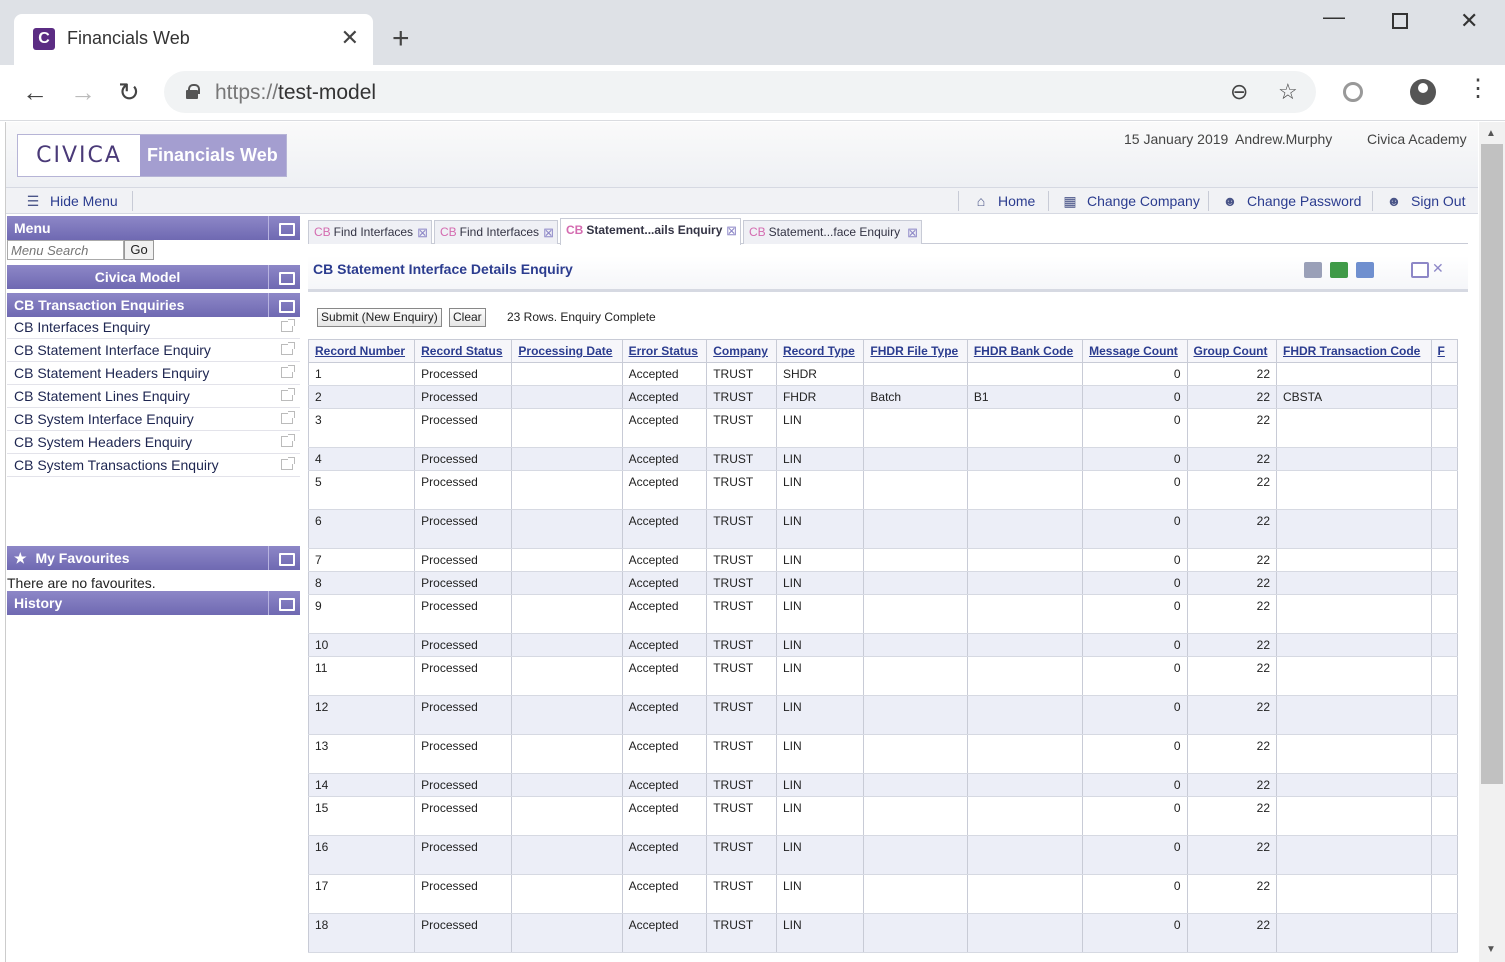  I want to click on table-row: 1 Processed Accepted TRUST SHDR 0 22, so click(883, 374).